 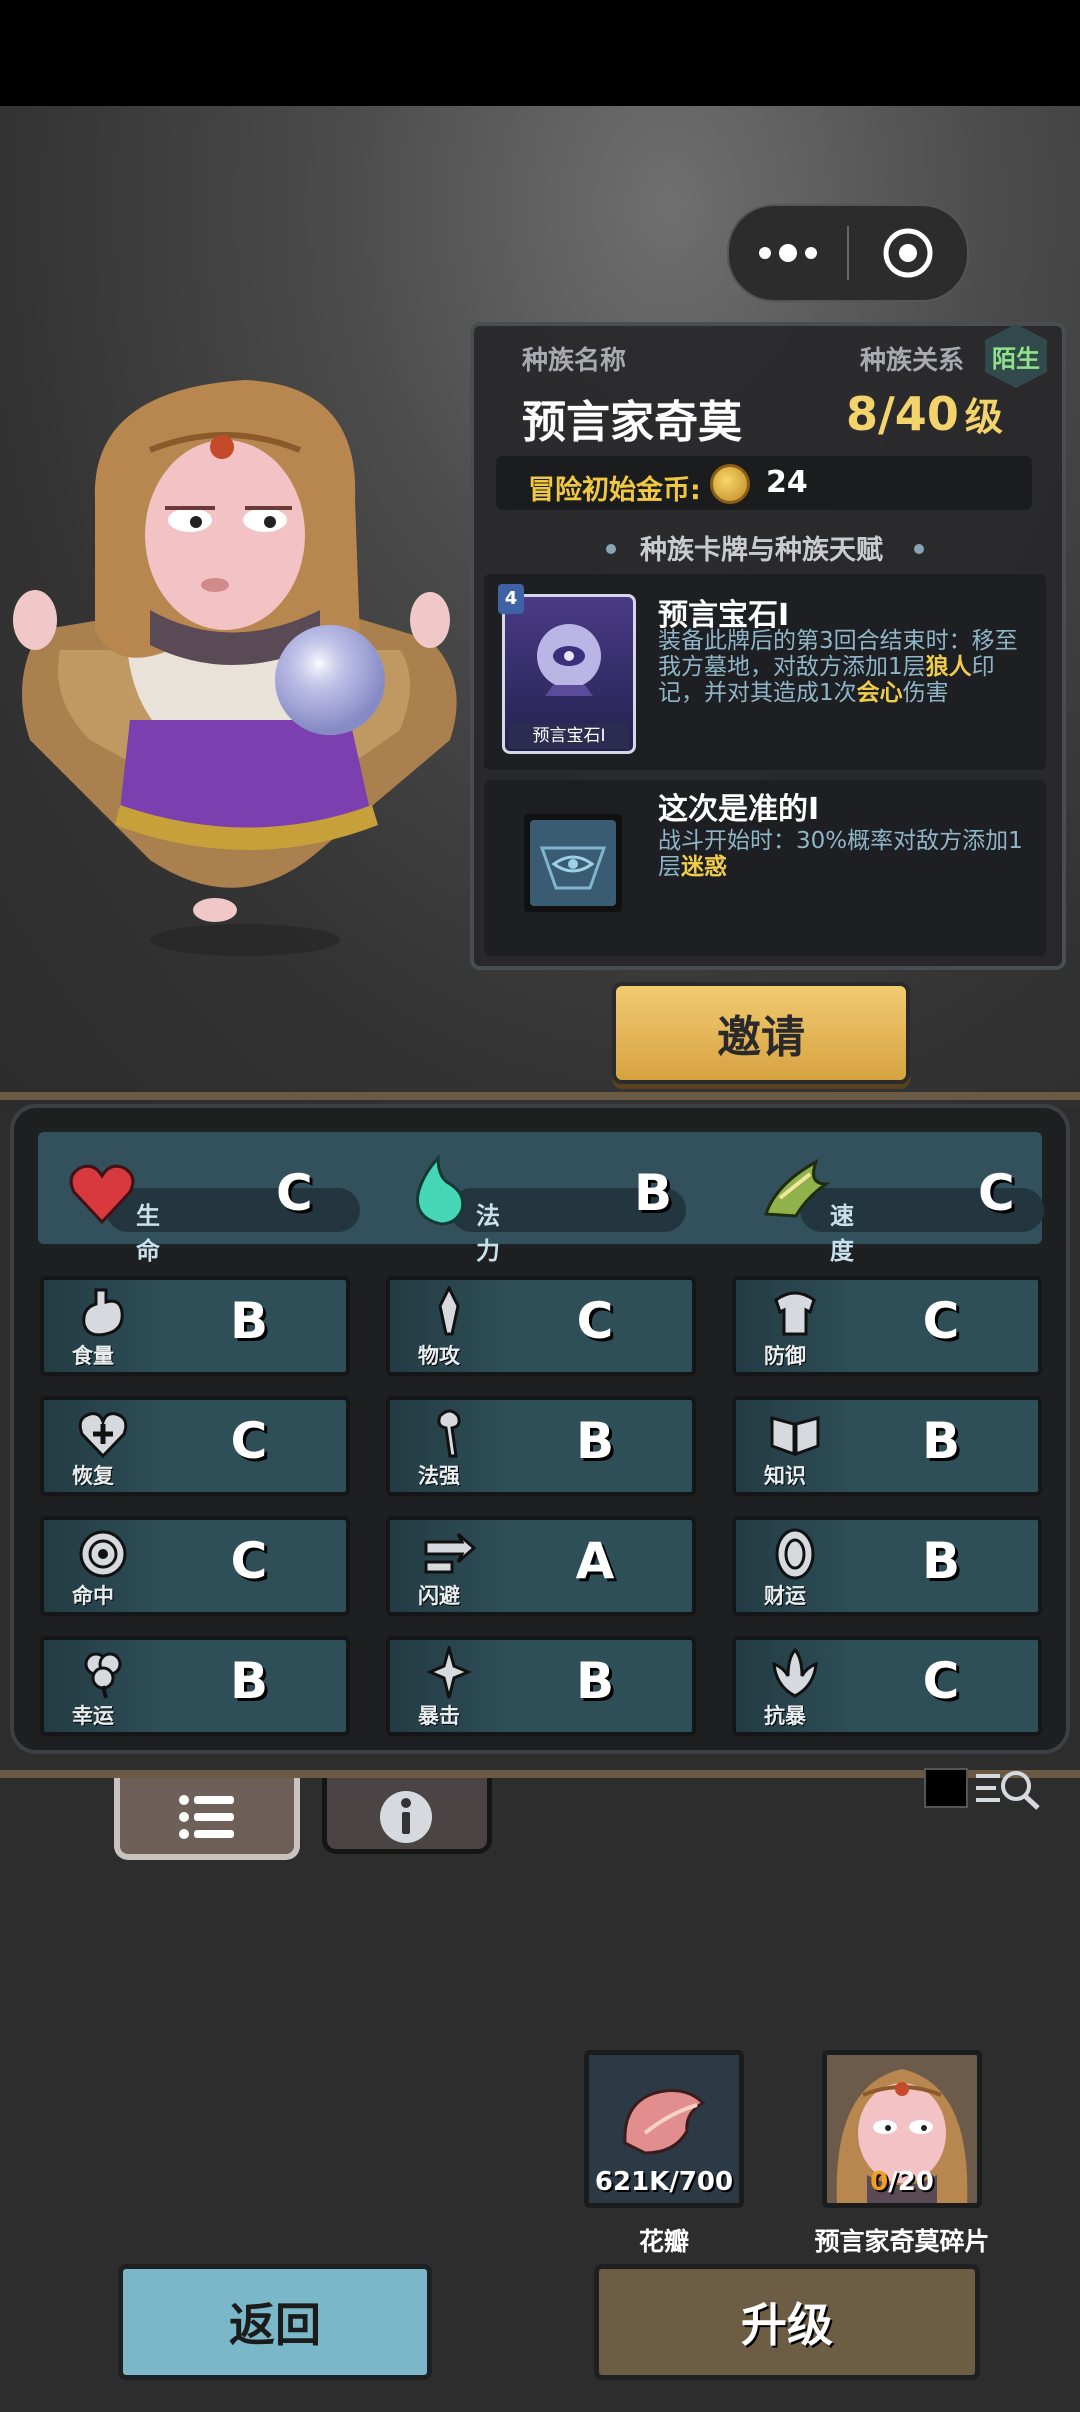 What do you see at coordinates (103, 1435) in the screenshot?
I see `heal-heart-icon` at bounding box center [103, 1435].